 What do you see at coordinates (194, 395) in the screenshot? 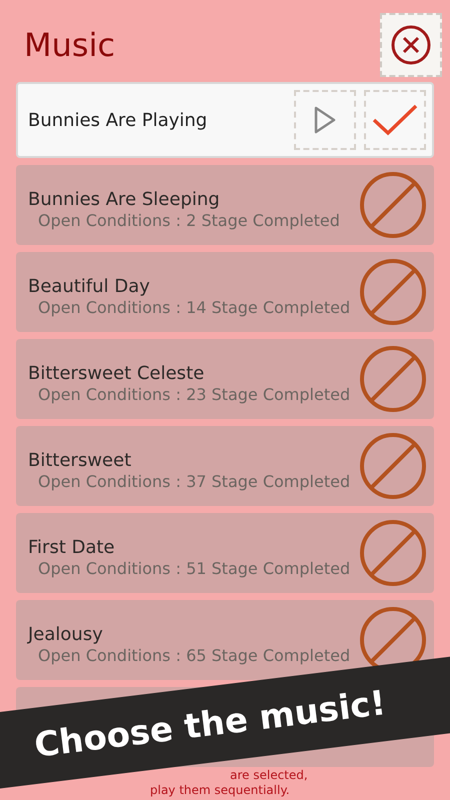
I see `open-condition: Open Conditions : 23 Stage Completed` at bounding box center [194, 395].